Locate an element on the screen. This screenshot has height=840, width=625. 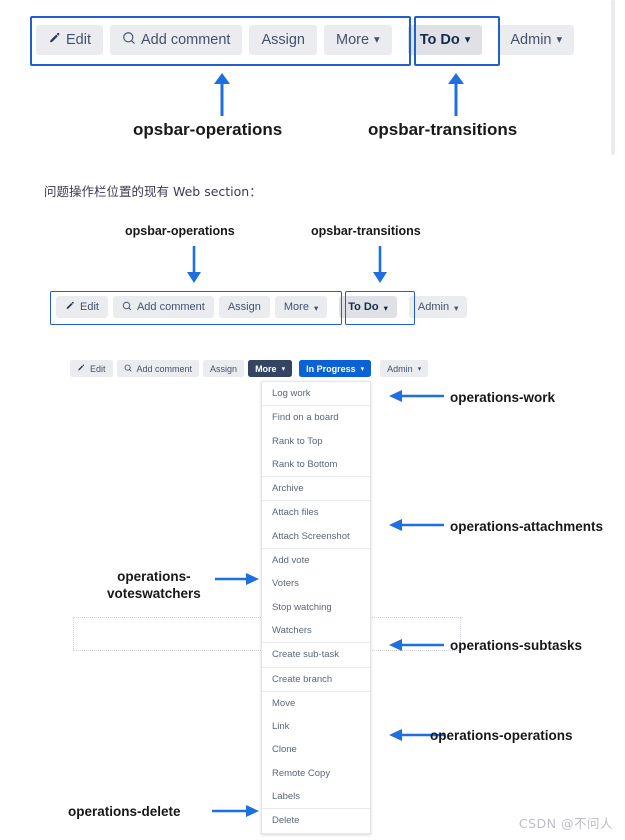
more-button-small-label: More is located at coordinates (266, 368).